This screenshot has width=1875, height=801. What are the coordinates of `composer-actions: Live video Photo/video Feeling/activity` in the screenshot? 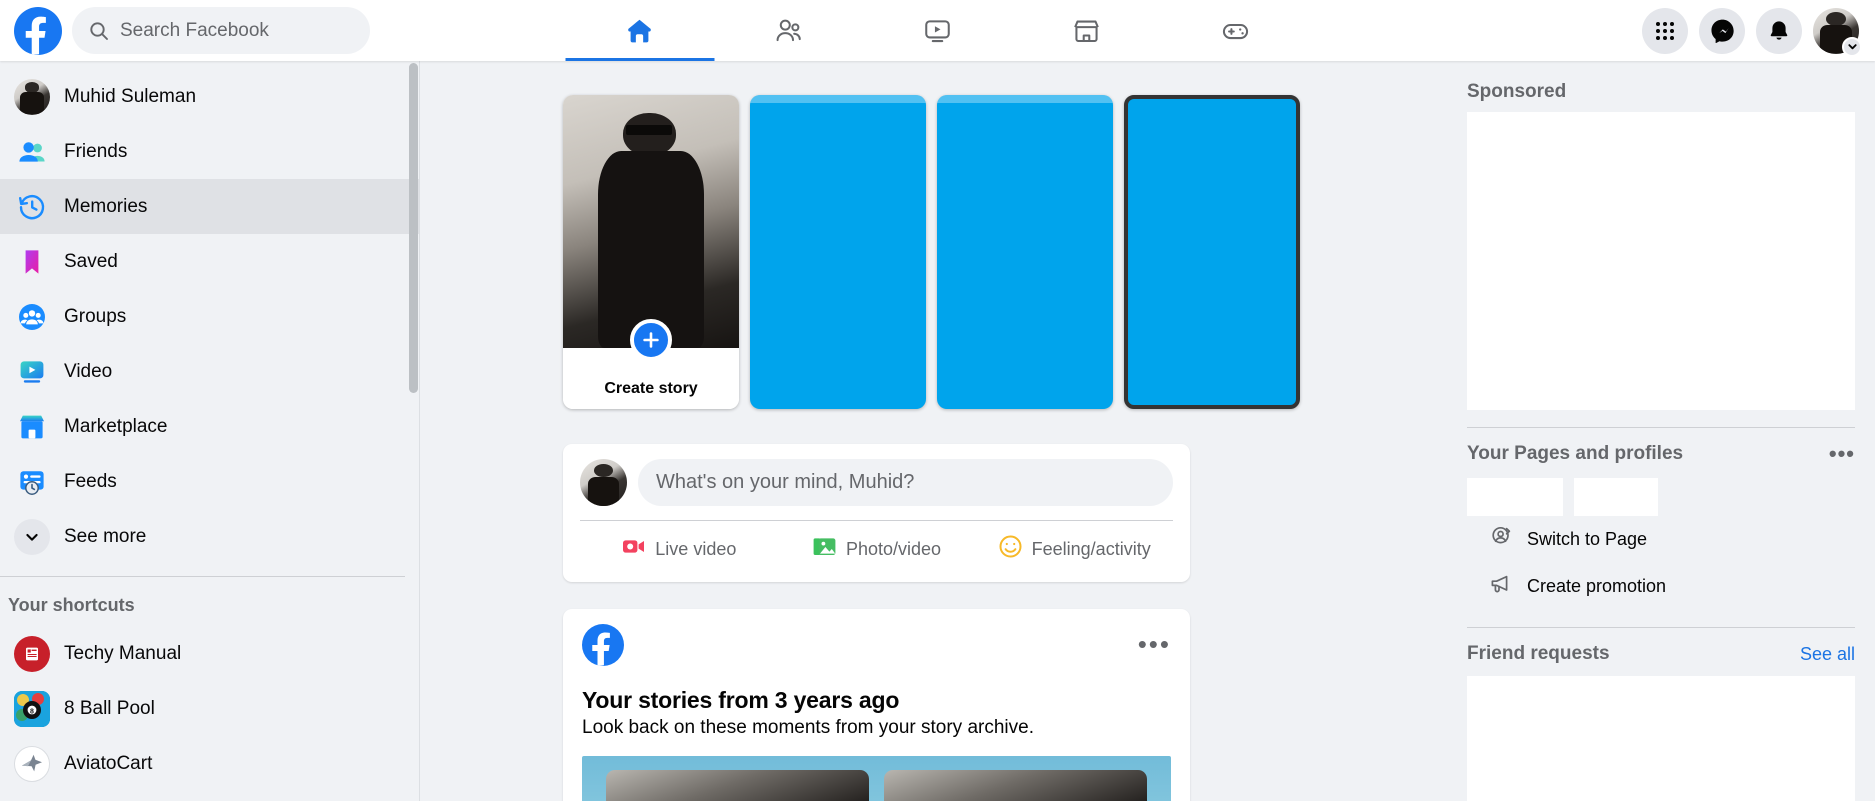 It's located at (876, 549).